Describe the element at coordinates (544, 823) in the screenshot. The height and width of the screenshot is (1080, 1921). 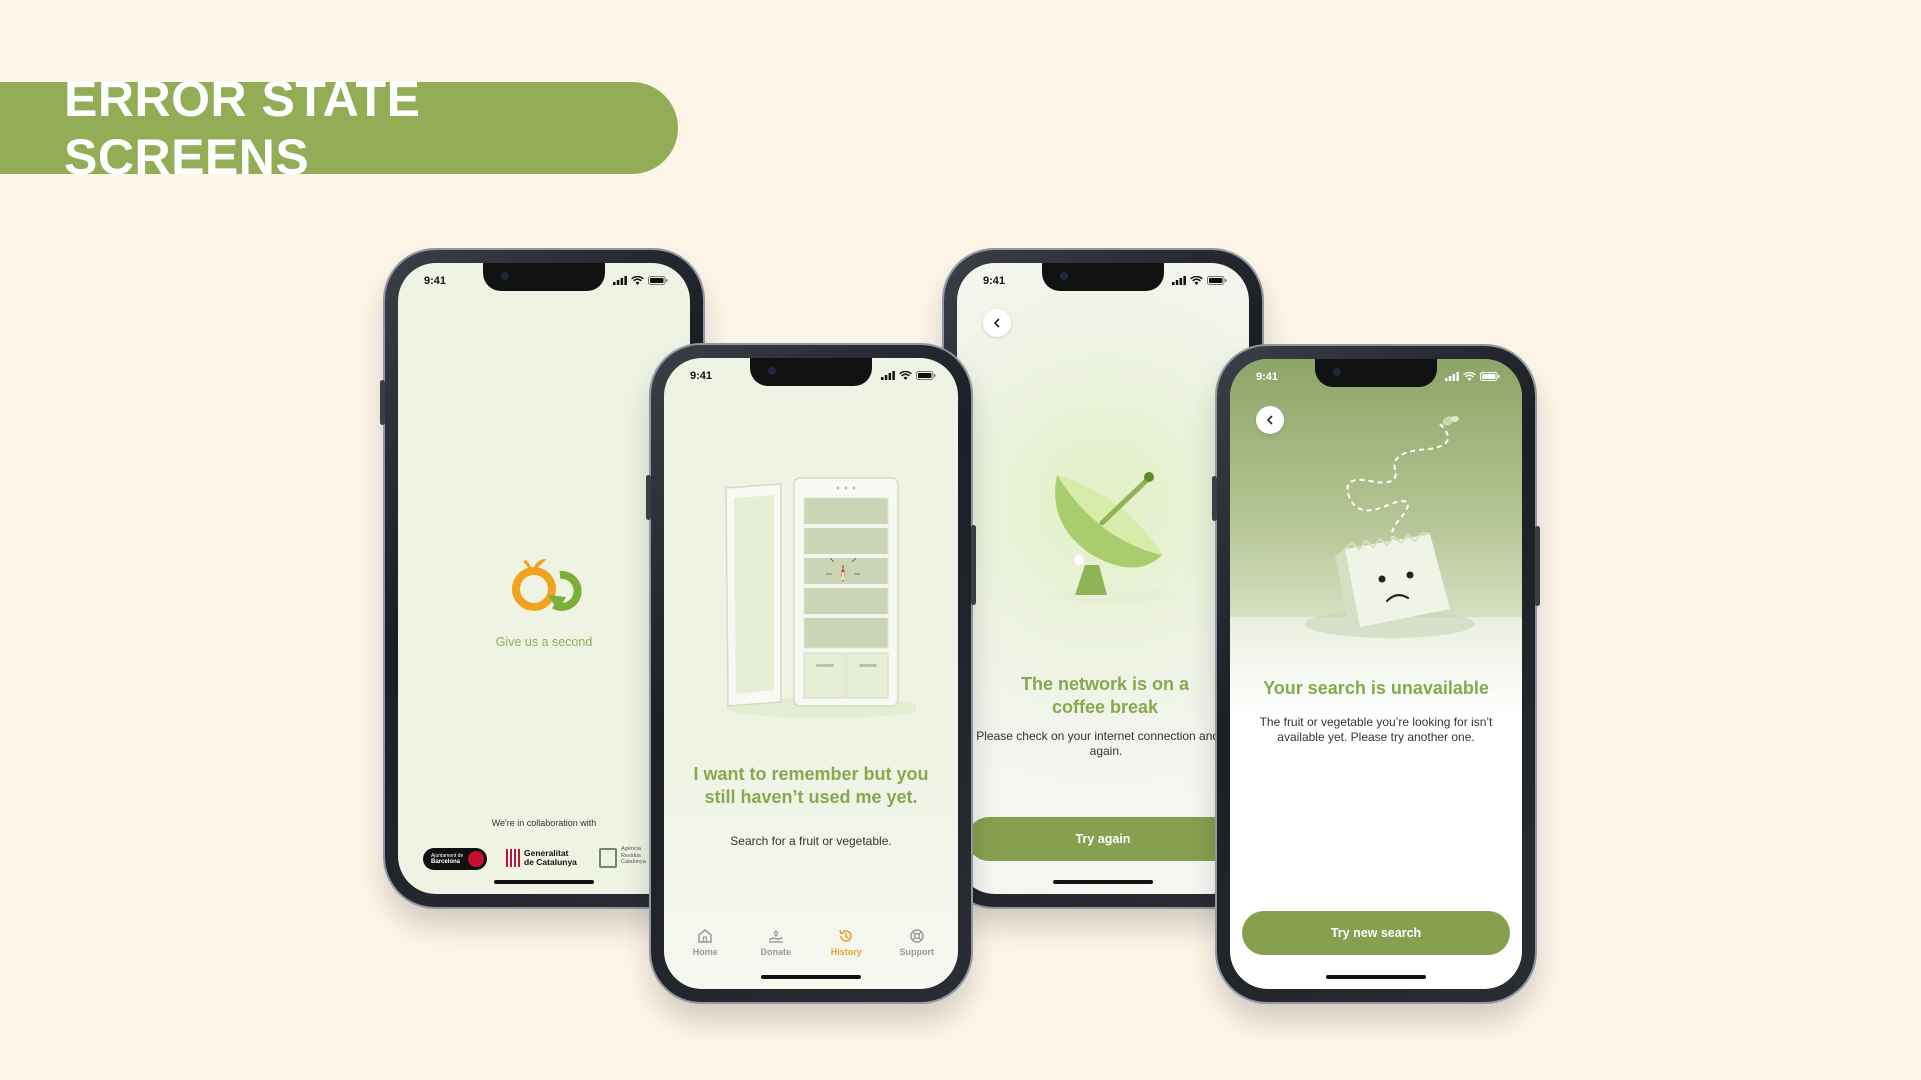
I see `collaboration-label: We're in collaboration with` at that location.